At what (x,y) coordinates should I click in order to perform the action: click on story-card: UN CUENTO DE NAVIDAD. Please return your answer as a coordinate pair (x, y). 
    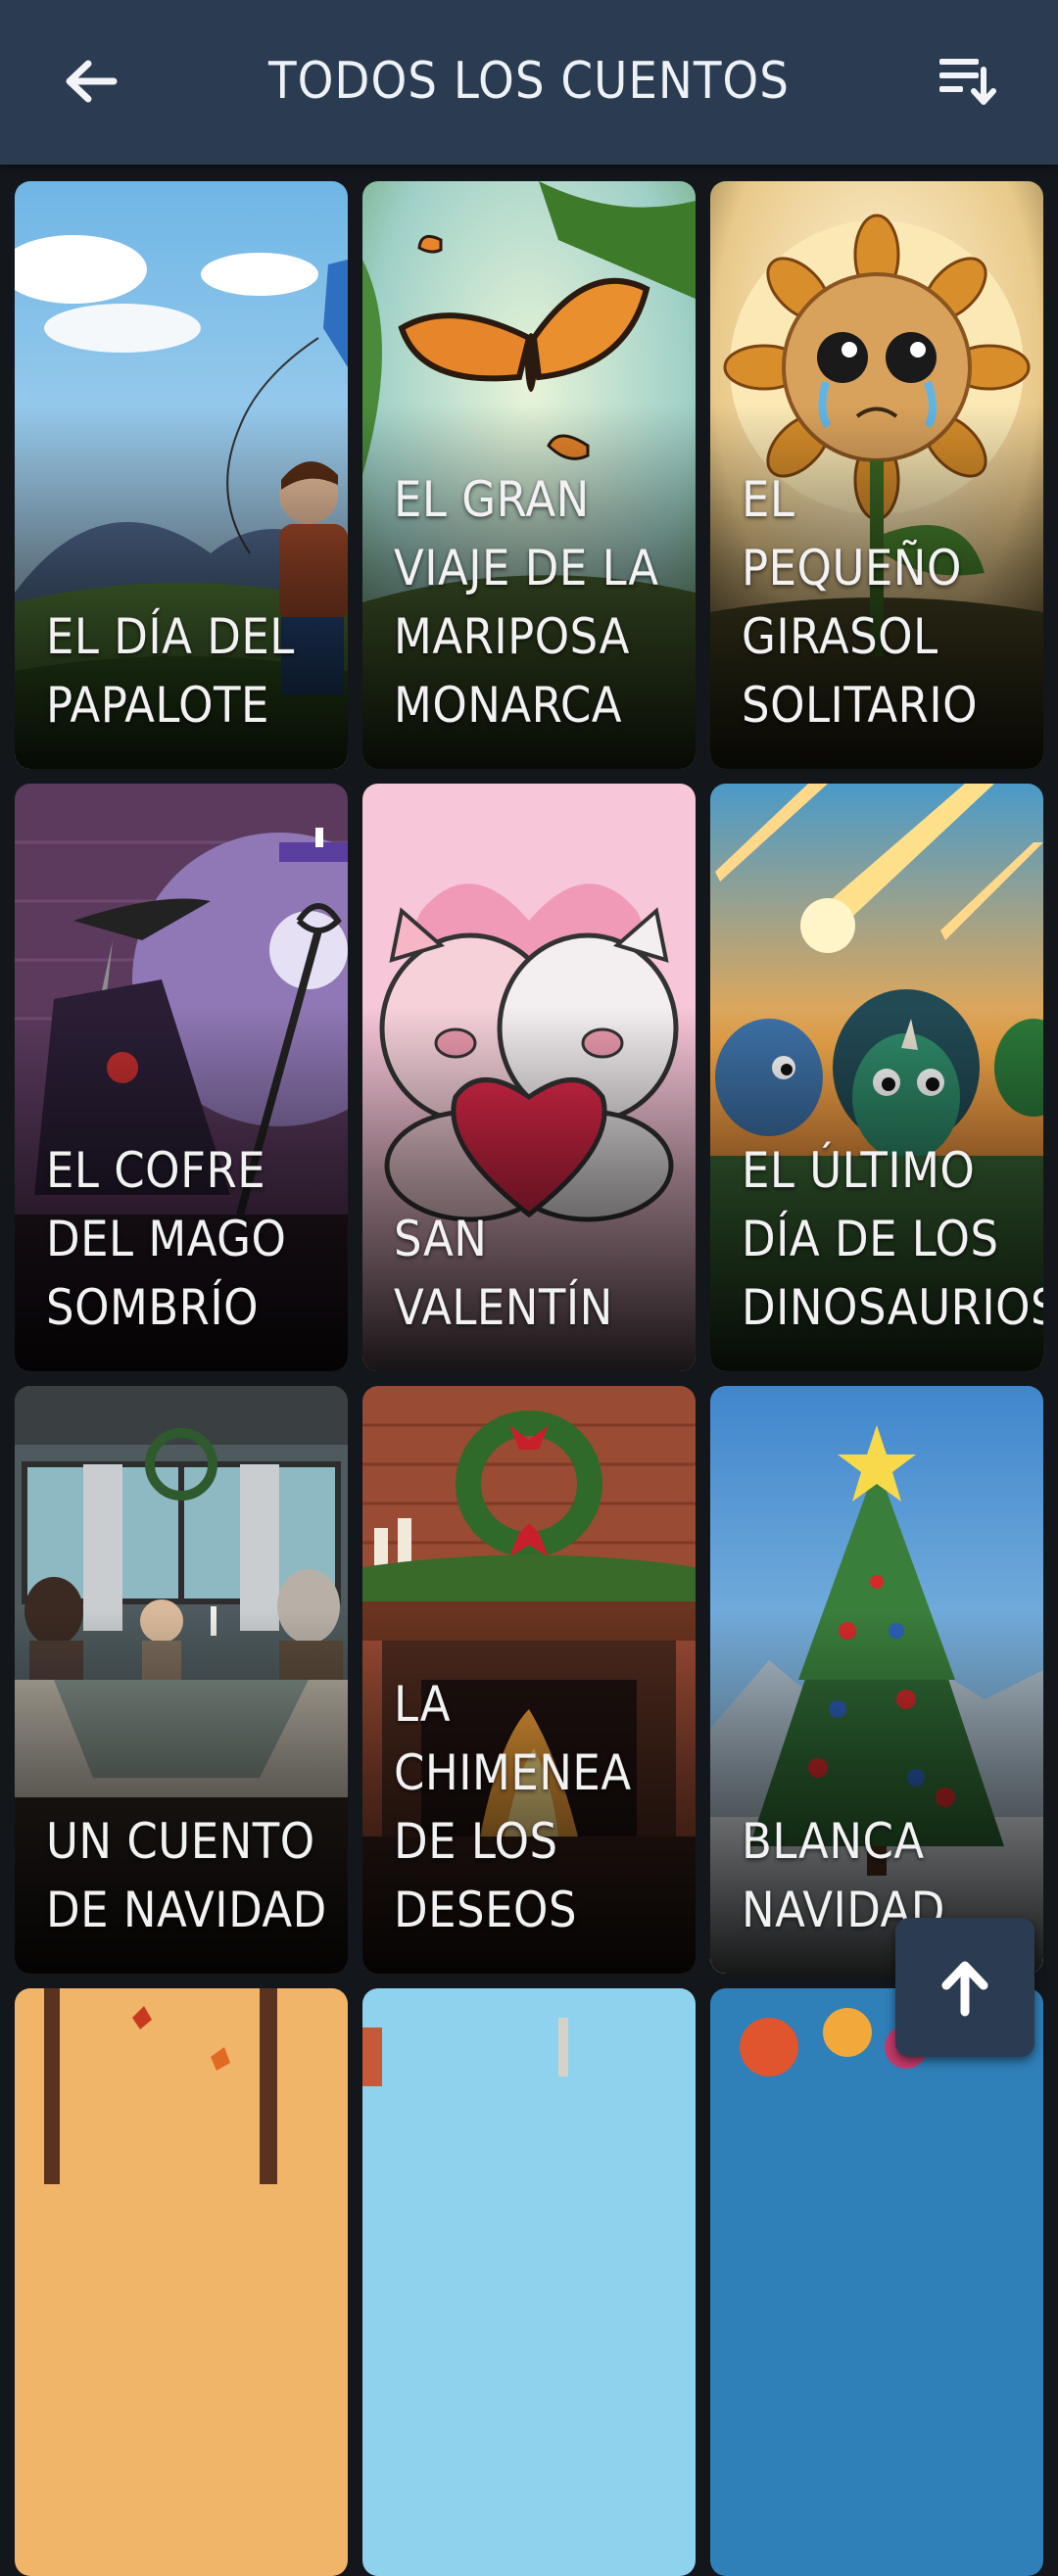
    Looking at the image, I should click on (181, 1680).